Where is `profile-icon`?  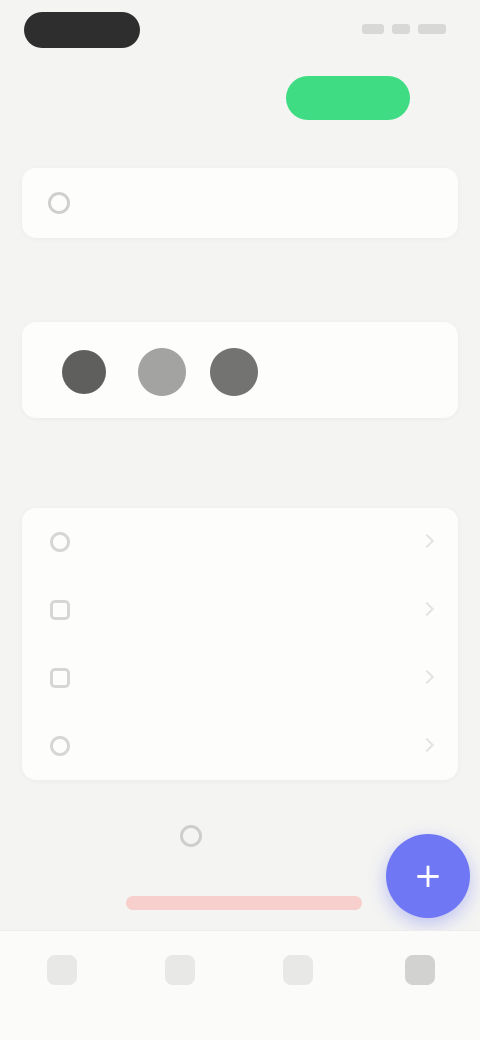 profile-icon is located at coordinates (420, 970).